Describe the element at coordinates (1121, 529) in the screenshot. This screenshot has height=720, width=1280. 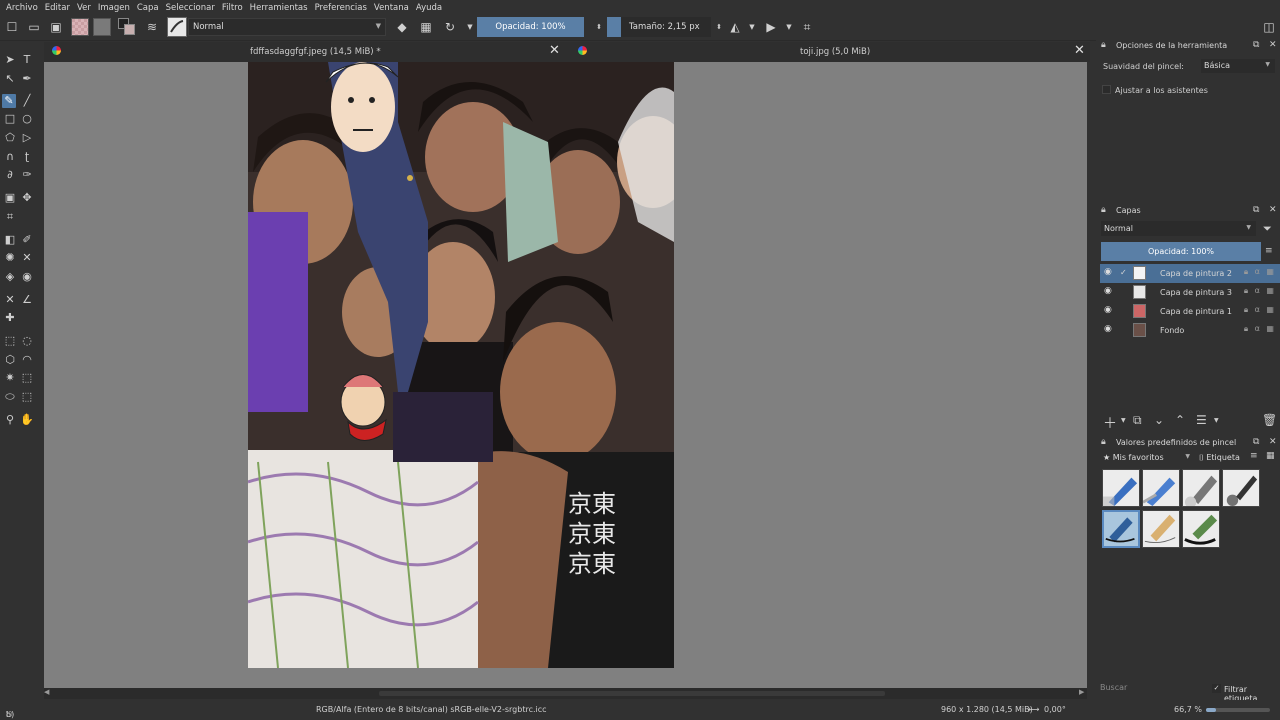
I see `brush-preset-basic-size` at that location.